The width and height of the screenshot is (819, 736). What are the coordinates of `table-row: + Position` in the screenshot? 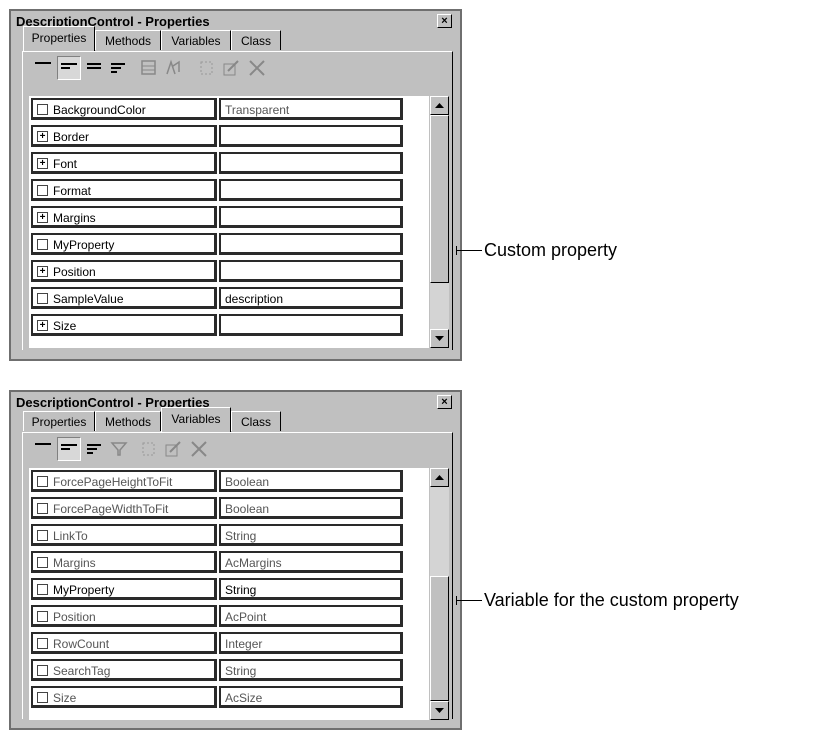 It's located at (225, 271).